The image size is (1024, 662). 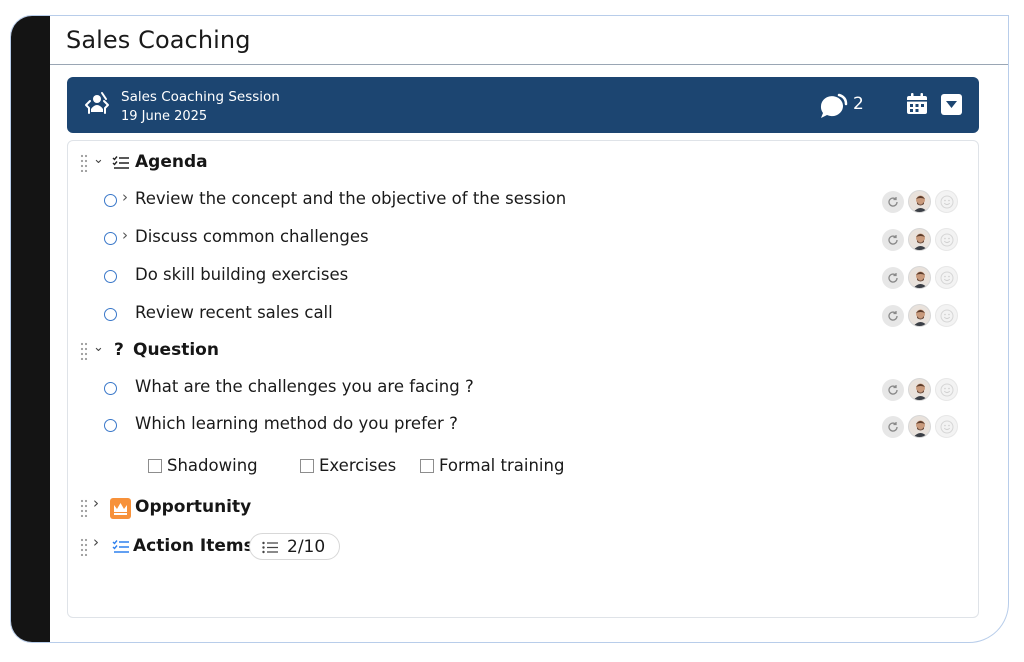 What do you see at coordinates (212, 465) in the screenshot?
I see `option-label: Shadowing` at bounding box center [212, 465].